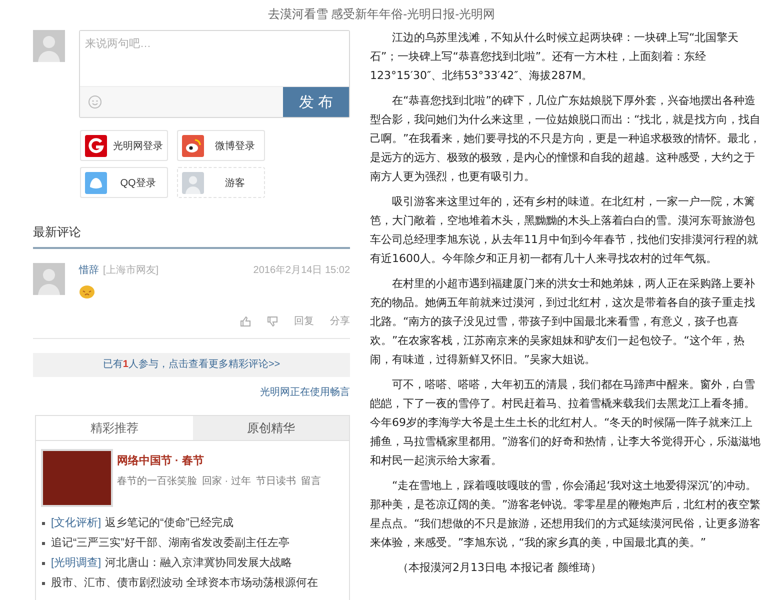 The height and width of the screenshot is (600, 763). Describe the element at coordinates (221, 145) in the screenshot. I see `login-button: 微博登录` at that location.